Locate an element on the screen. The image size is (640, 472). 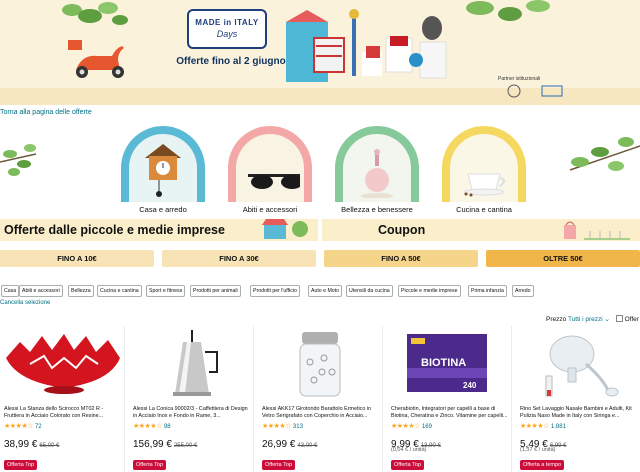
rating-count: 313 is located at coordinates (298, 427).